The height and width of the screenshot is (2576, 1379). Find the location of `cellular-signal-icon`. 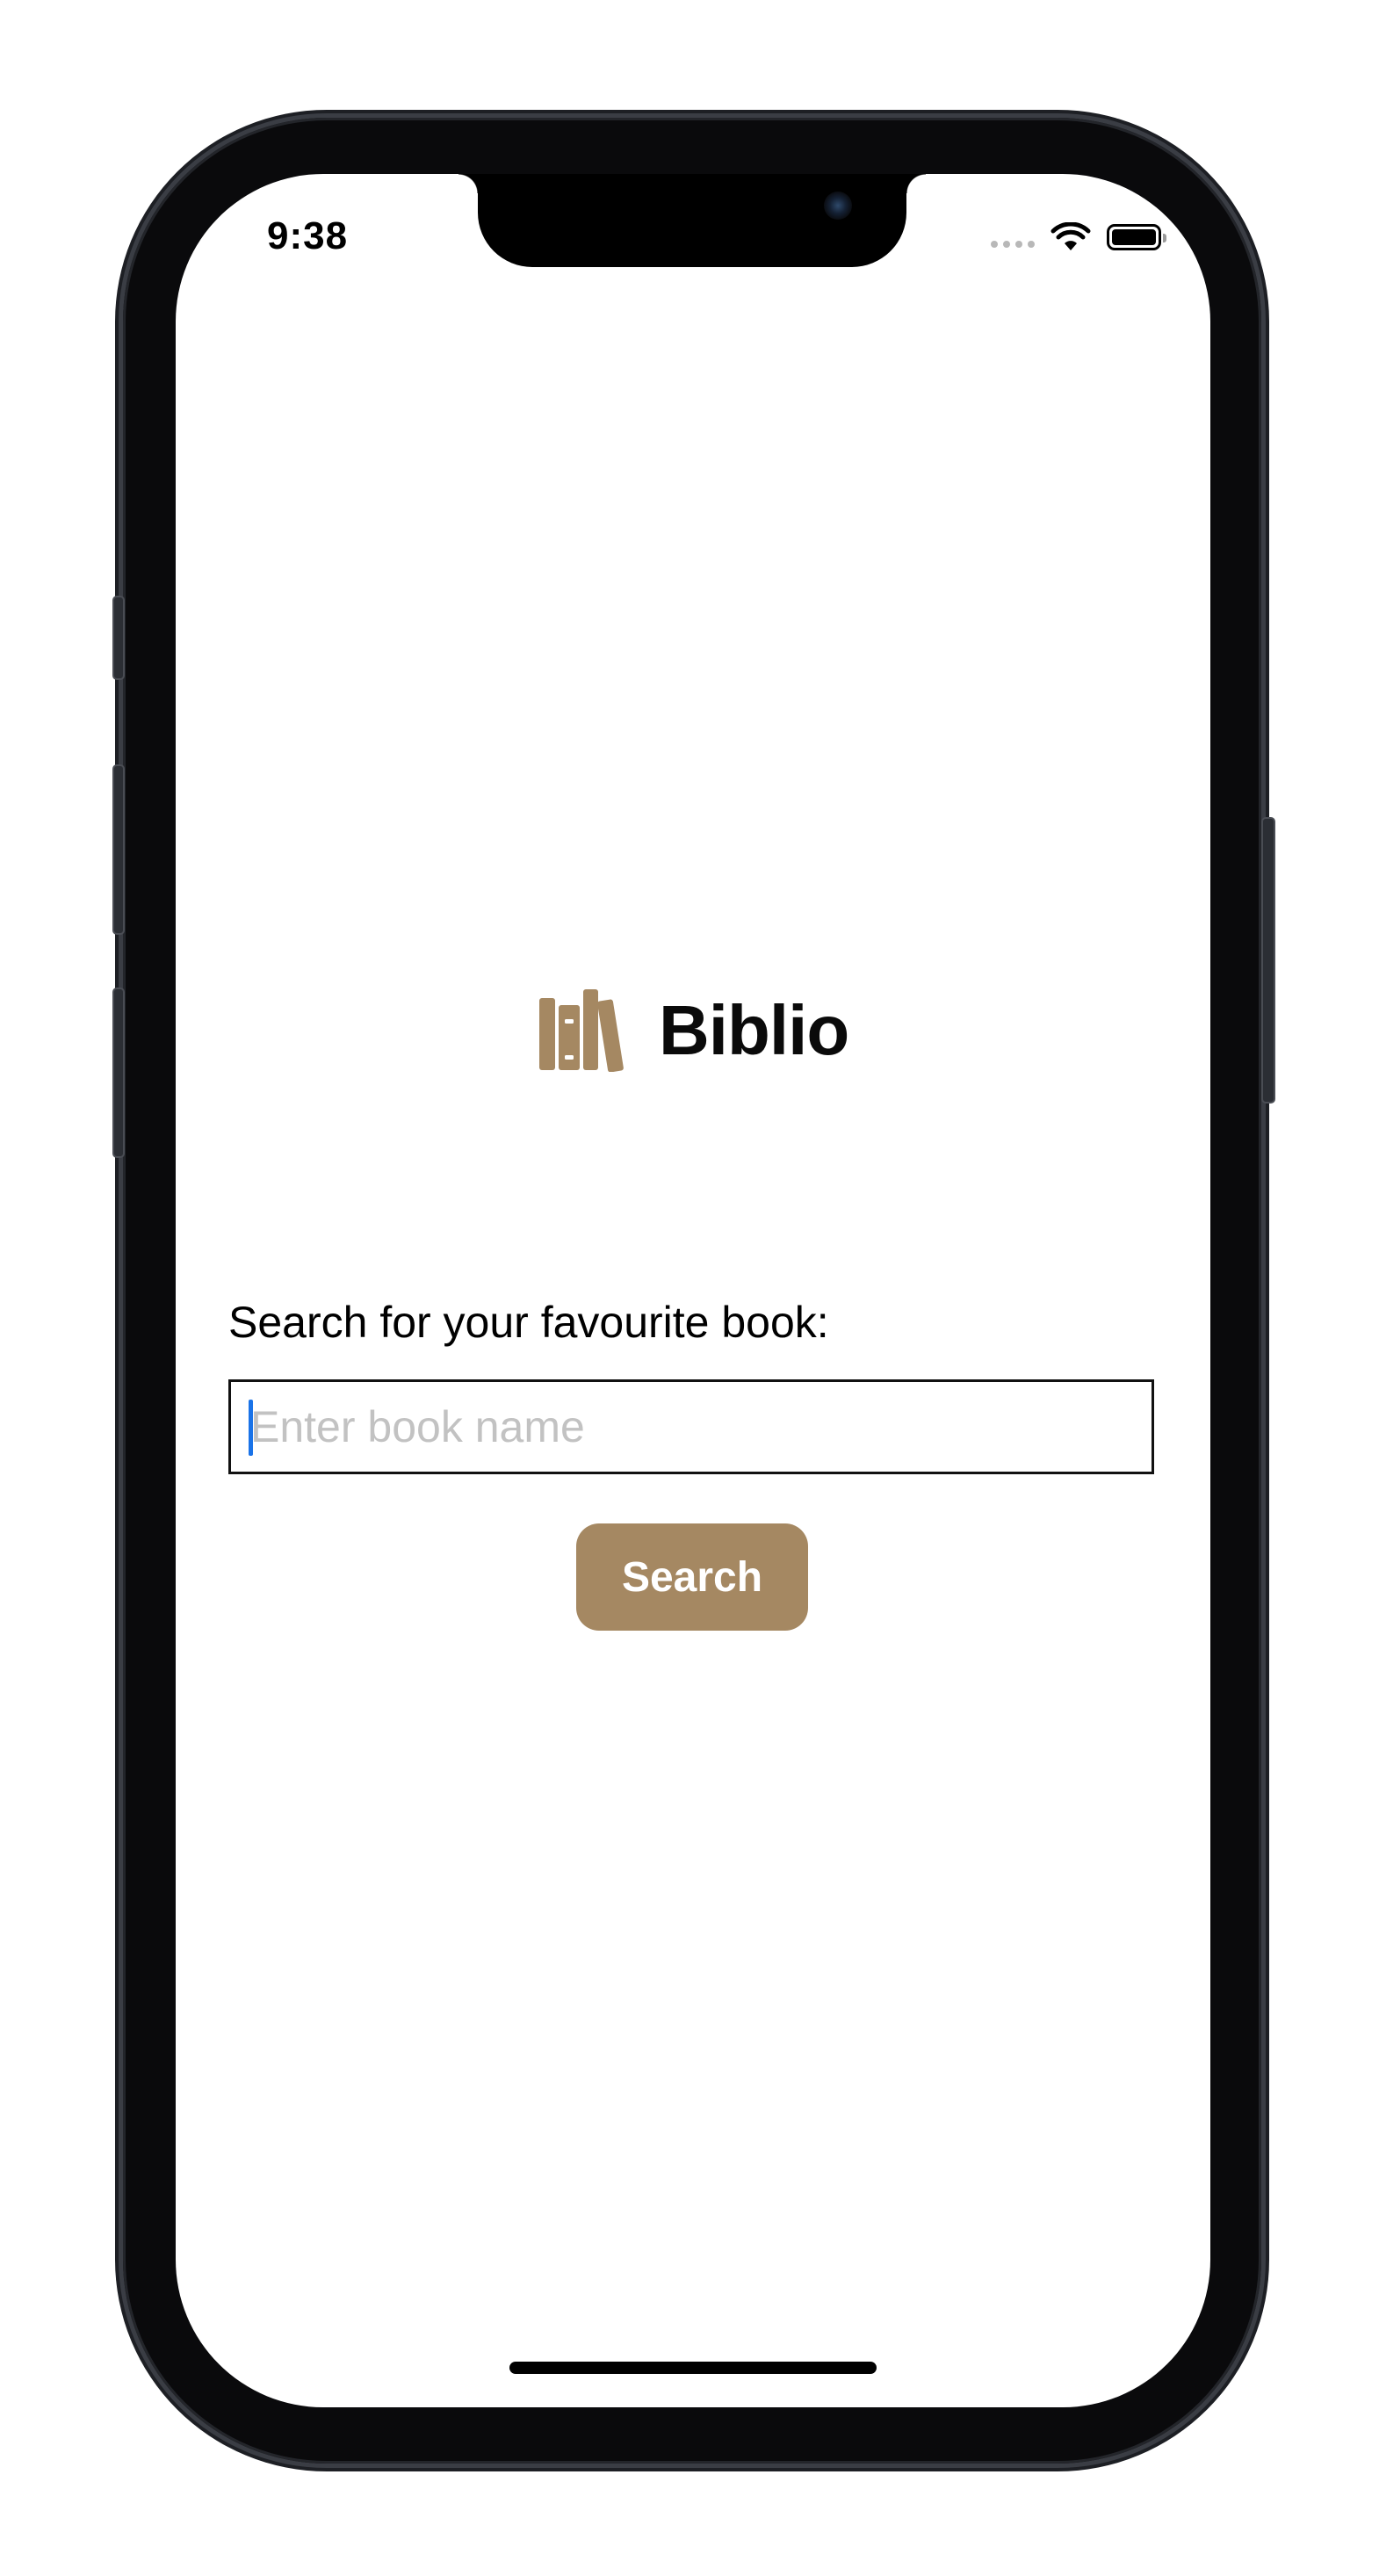

cellular-signal-icon is located at coordinates (1013, 244).